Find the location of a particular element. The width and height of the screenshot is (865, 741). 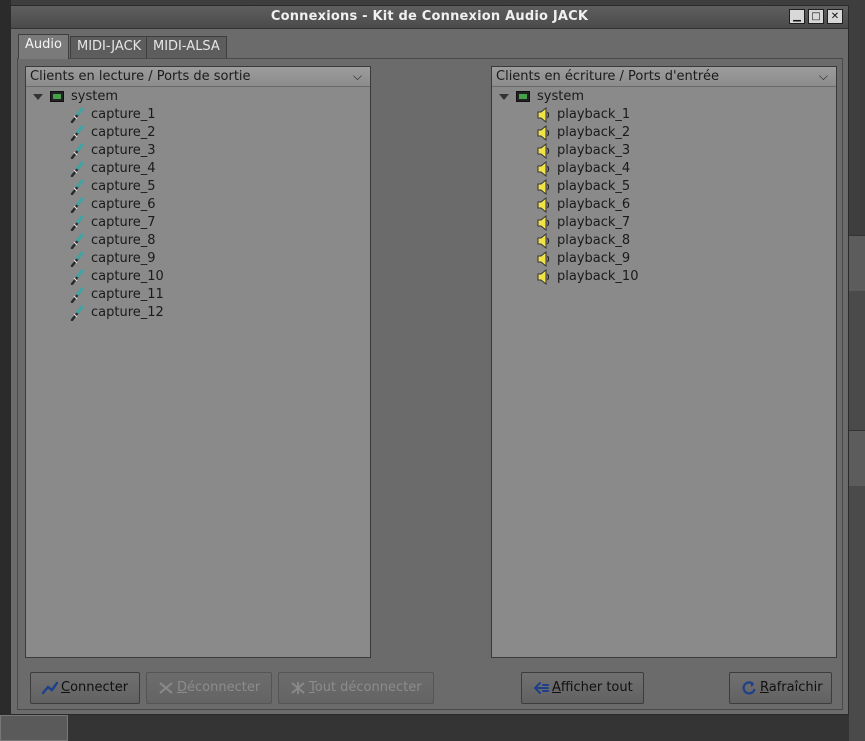

port-row: playback_10 is located at coordinates (662, 277).